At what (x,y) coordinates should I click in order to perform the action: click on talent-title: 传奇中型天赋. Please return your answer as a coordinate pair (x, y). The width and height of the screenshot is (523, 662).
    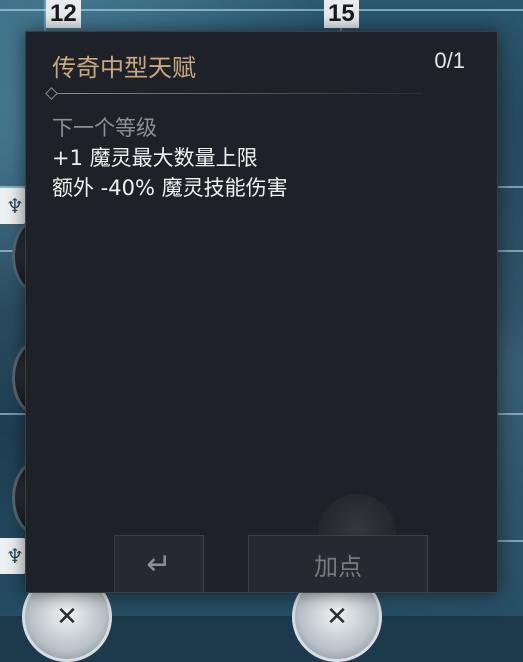
    Looking at the image, I should click on (124, 68).